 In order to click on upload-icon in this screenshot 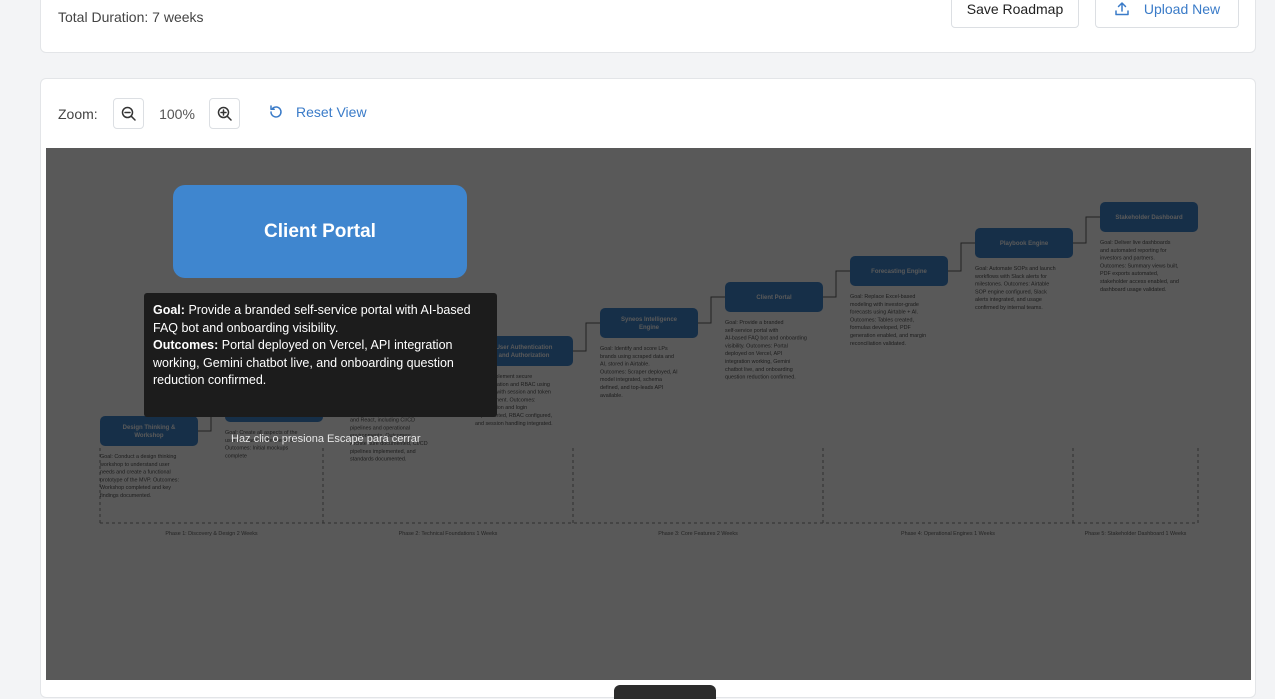, I will do `click(1122, 8)`.